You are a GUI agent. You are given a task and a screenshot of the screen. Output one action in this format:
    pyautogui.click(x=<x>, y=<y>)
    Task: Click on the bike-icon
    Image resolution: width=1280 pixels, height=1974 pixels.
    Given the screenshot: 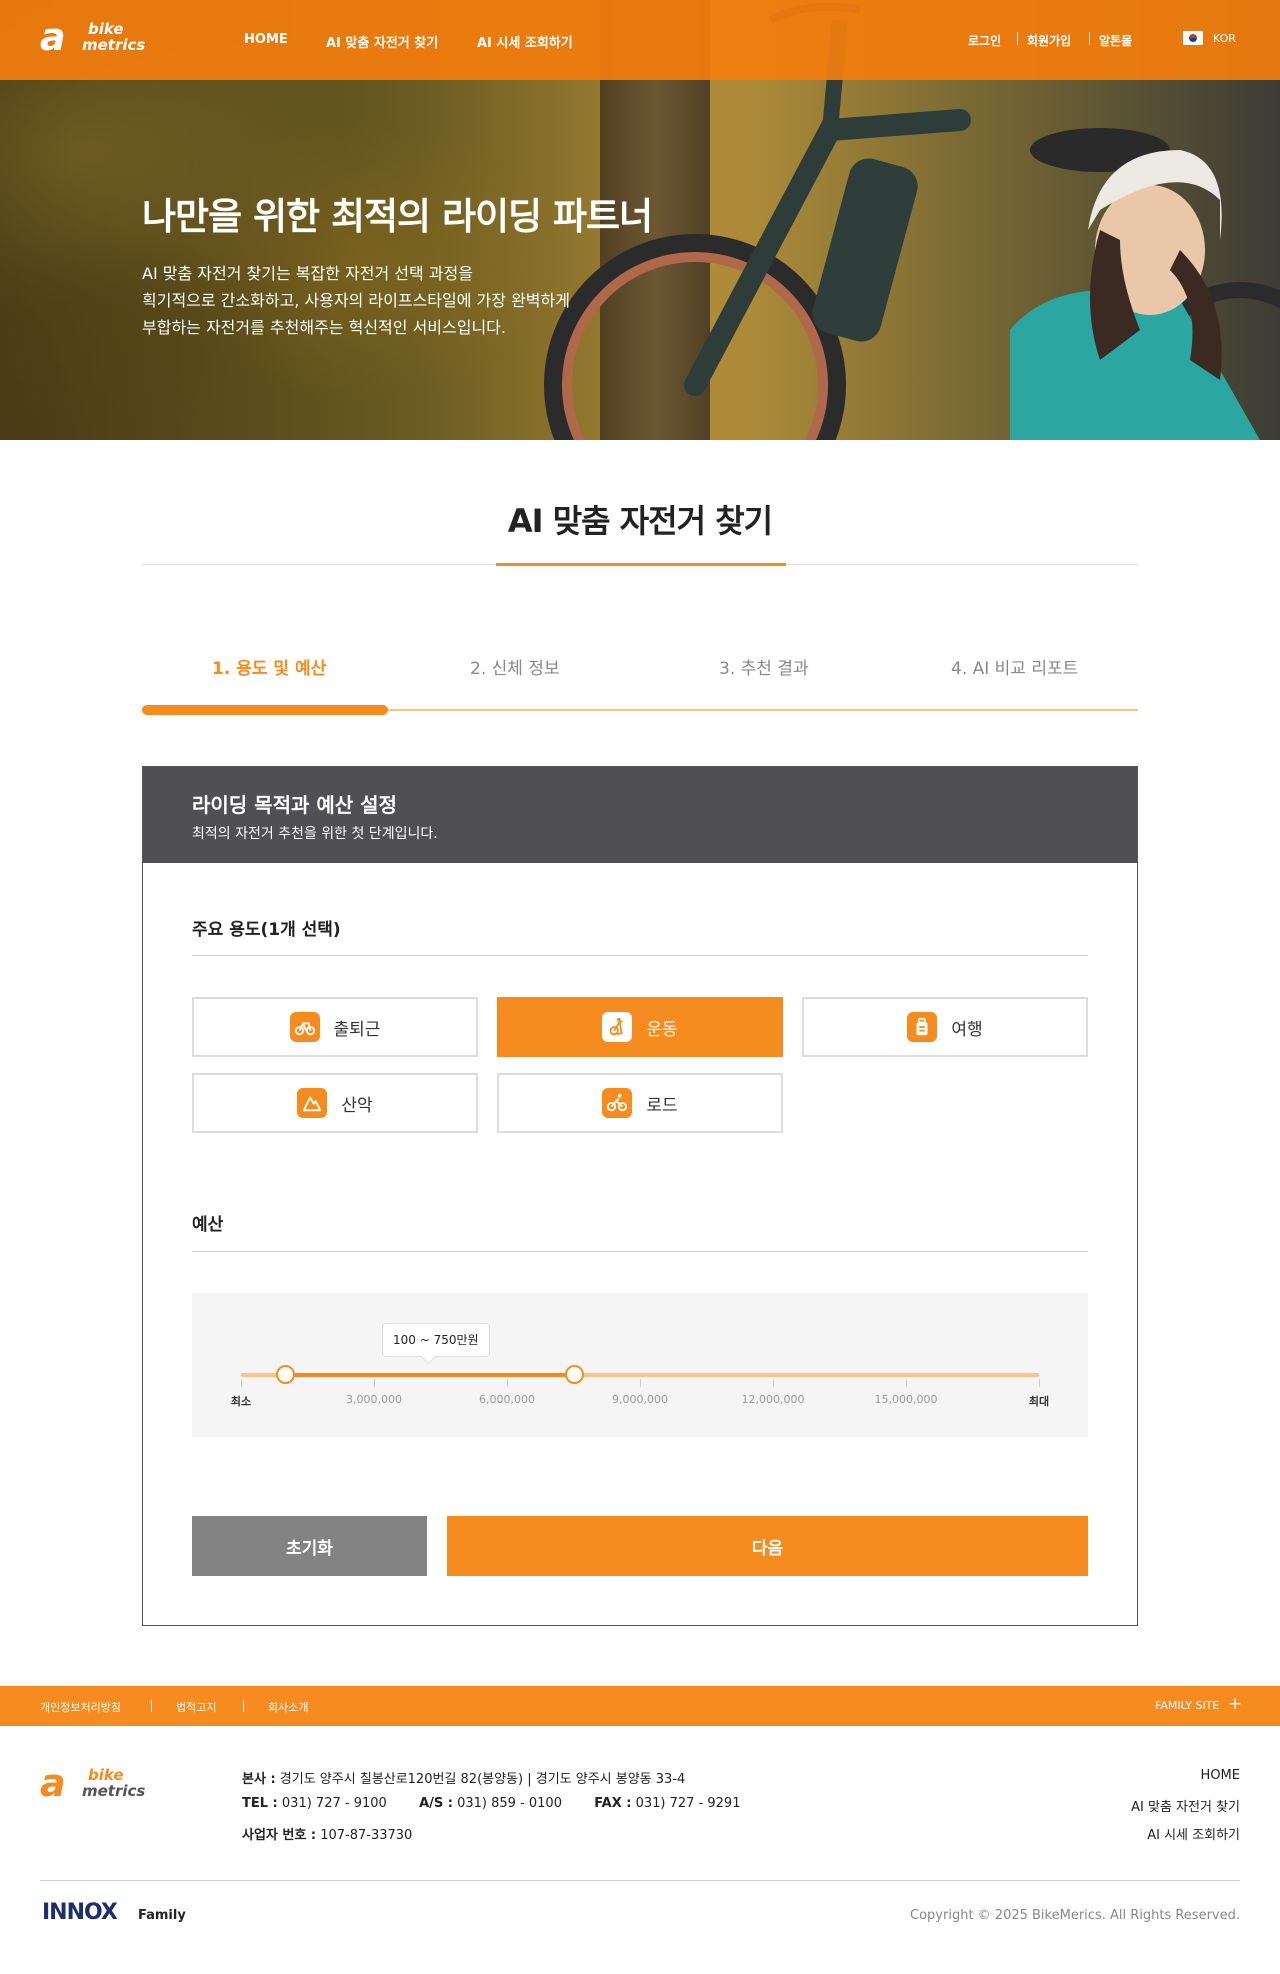 What is the action you would take?
    pyautogui.click(x=304, y=1027)
    